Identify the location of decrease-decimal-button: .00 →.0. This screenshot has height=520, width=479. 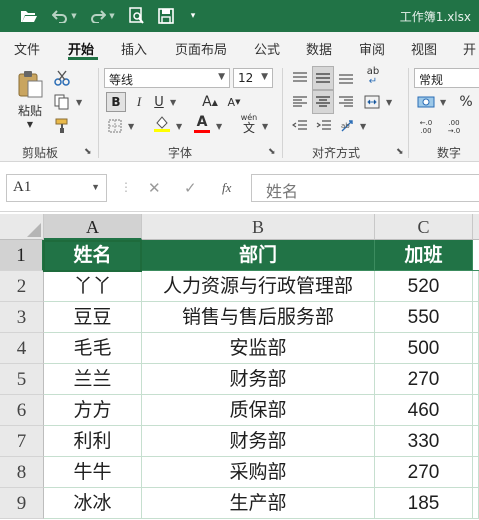
(454, 127).